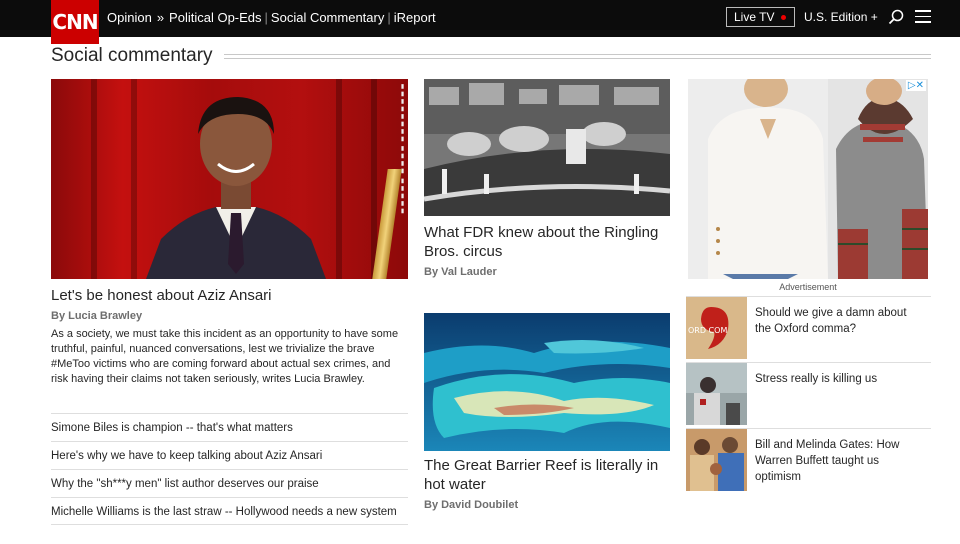 This screenshot has height=544, width=960. Describe the element at coordinates (547, 382) in the screenshot. I see `reef-photo` at that location.